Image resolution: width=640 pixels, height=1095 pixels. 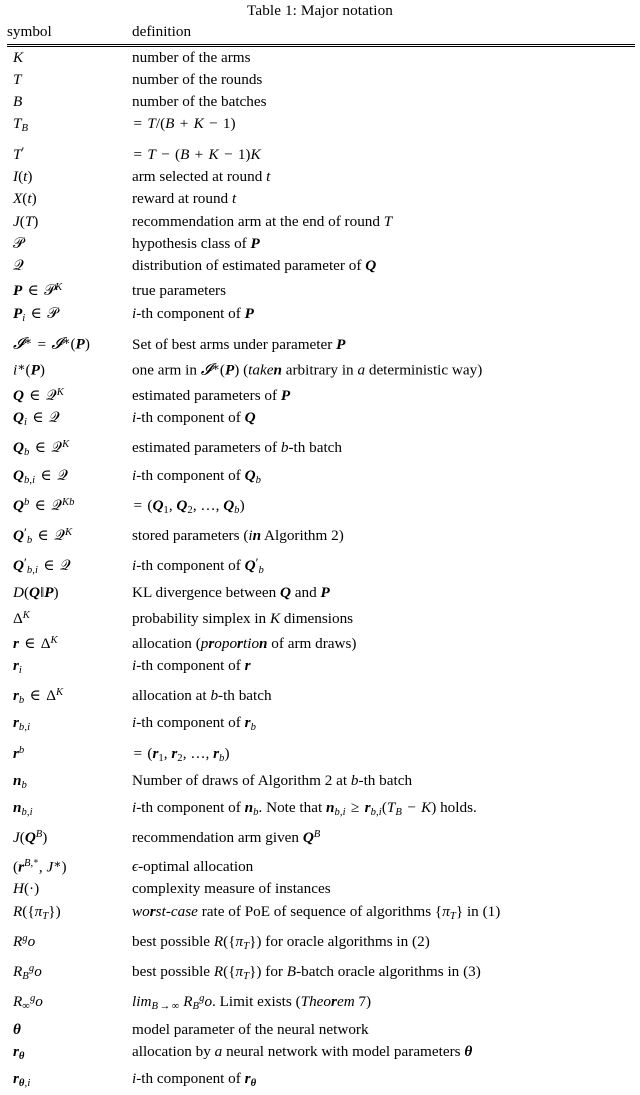 What do you see at coordinates (69, 537) in the screenshot?
I see `symbol-cell: Q′b ∈ 𝒬K` at bounding box center [69, 537].